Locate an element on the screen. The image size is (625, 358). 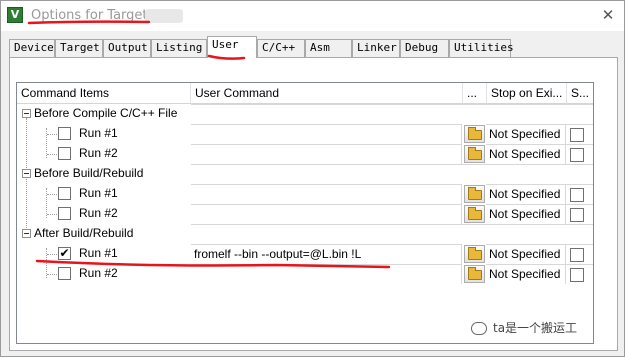
watermark: ta是一个搬运工 is located at coordinates (524, 329).